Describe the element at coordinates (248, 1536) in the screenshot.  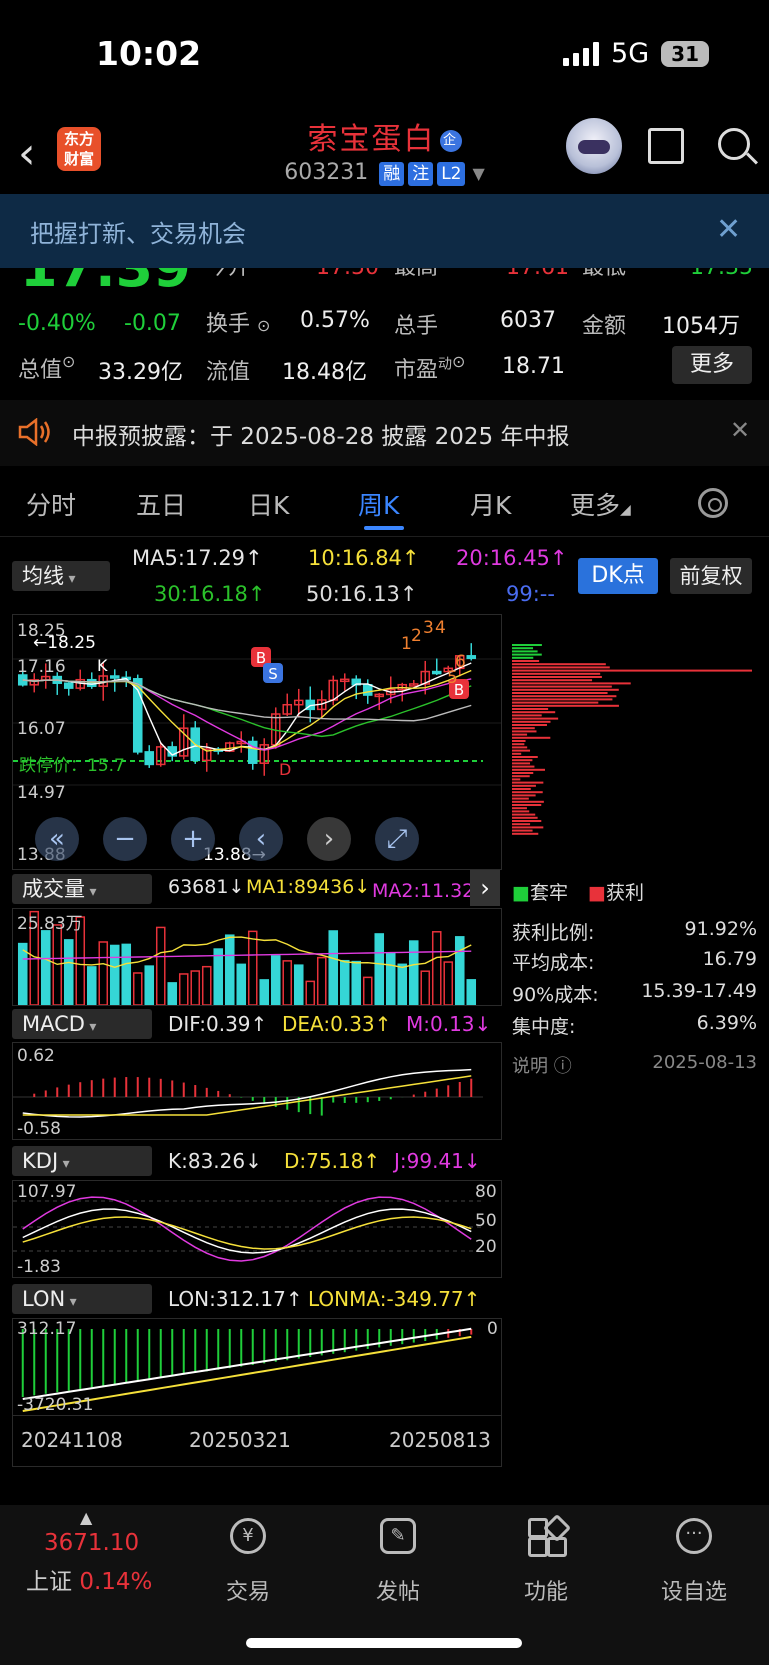
I see `trade-icon: ¥` at that location.